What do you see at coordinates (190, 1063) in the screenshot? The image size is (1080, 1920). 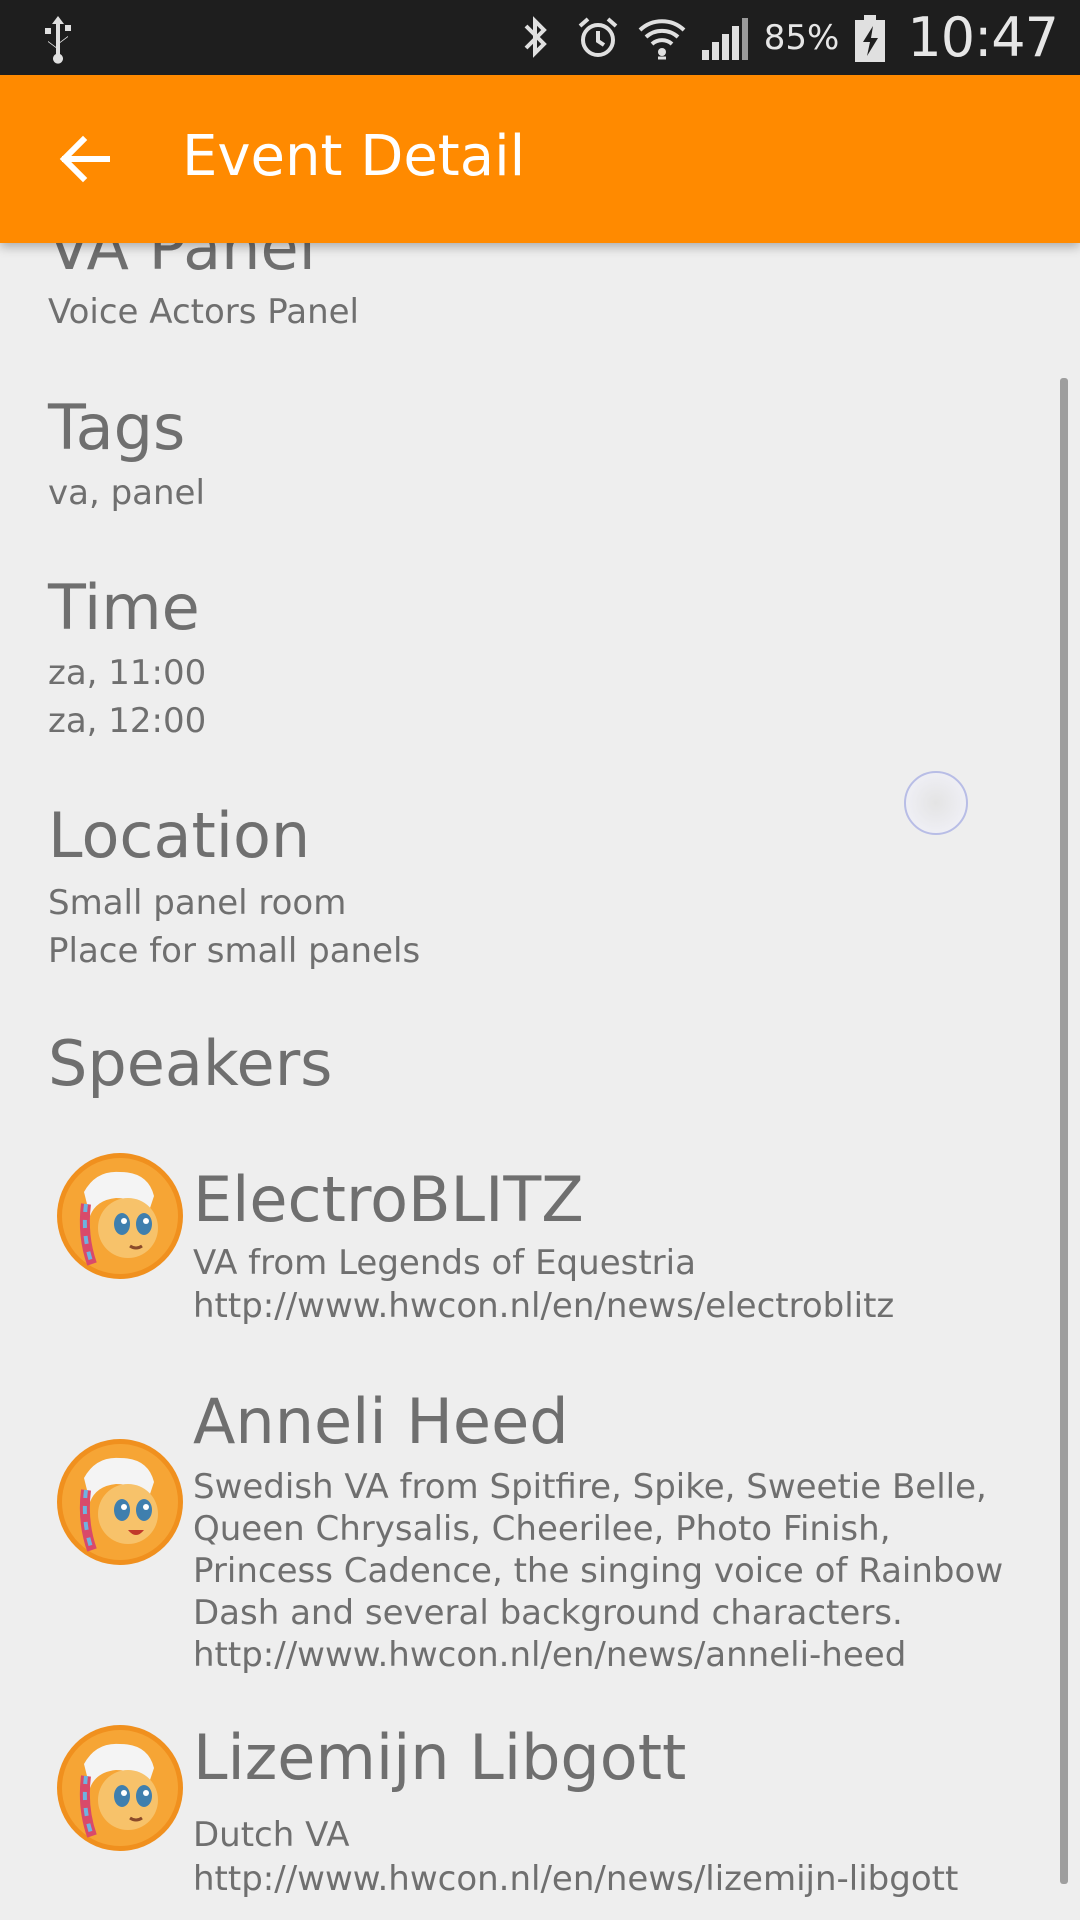 I see `speakers-heading: Speakers` at bounding box center [190, 1063].